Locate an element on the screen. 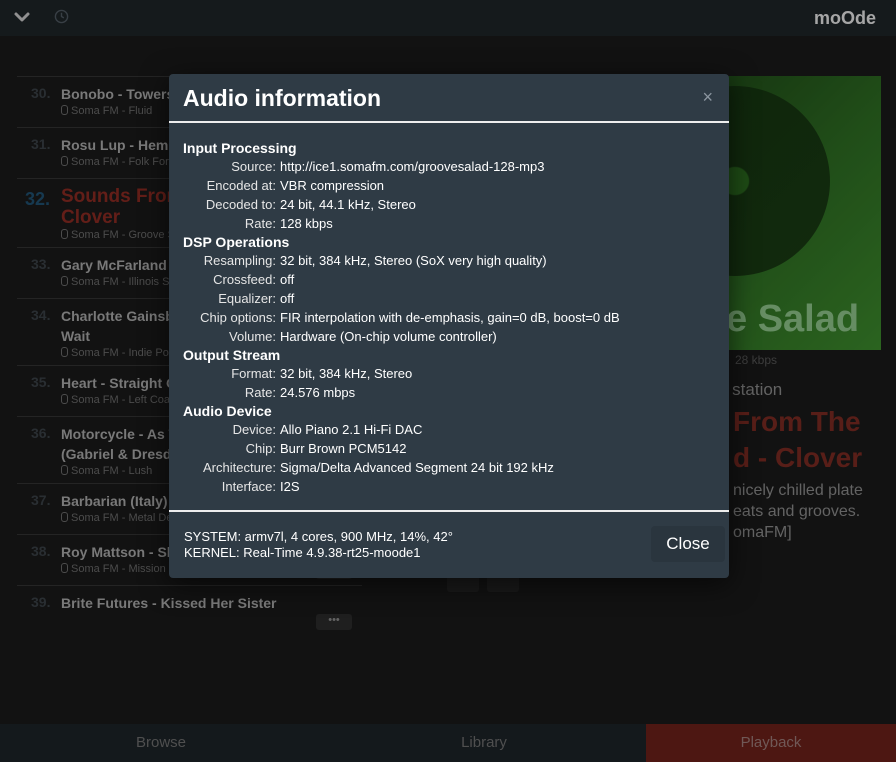  info-label: Volume: is located at coordinates (252, 336).